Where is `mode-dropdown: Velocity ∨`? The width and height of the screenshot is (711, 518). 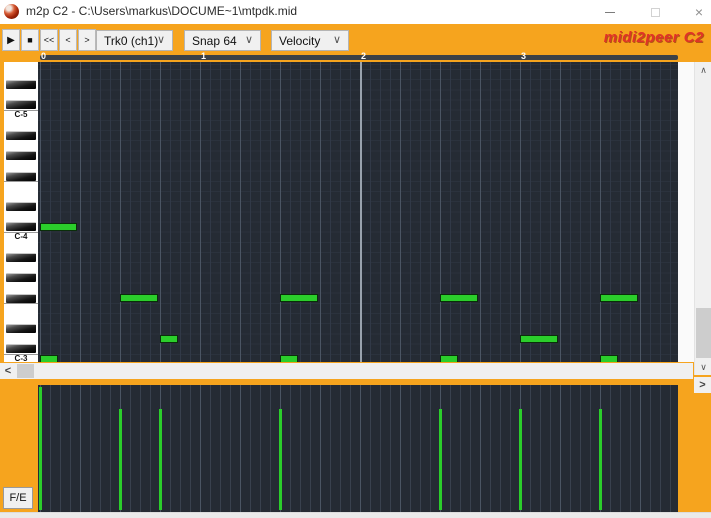 mode-dropdown: Velocity ∨ is located at coordinates (310, 40).